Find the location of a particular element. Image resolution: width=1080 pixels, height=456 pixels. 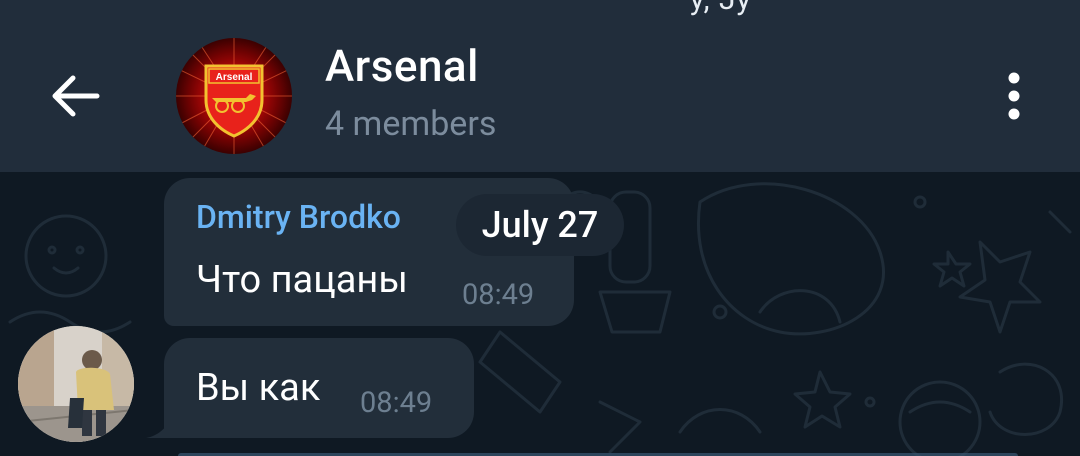

more-options-button is located at coordinates (1014, 96).